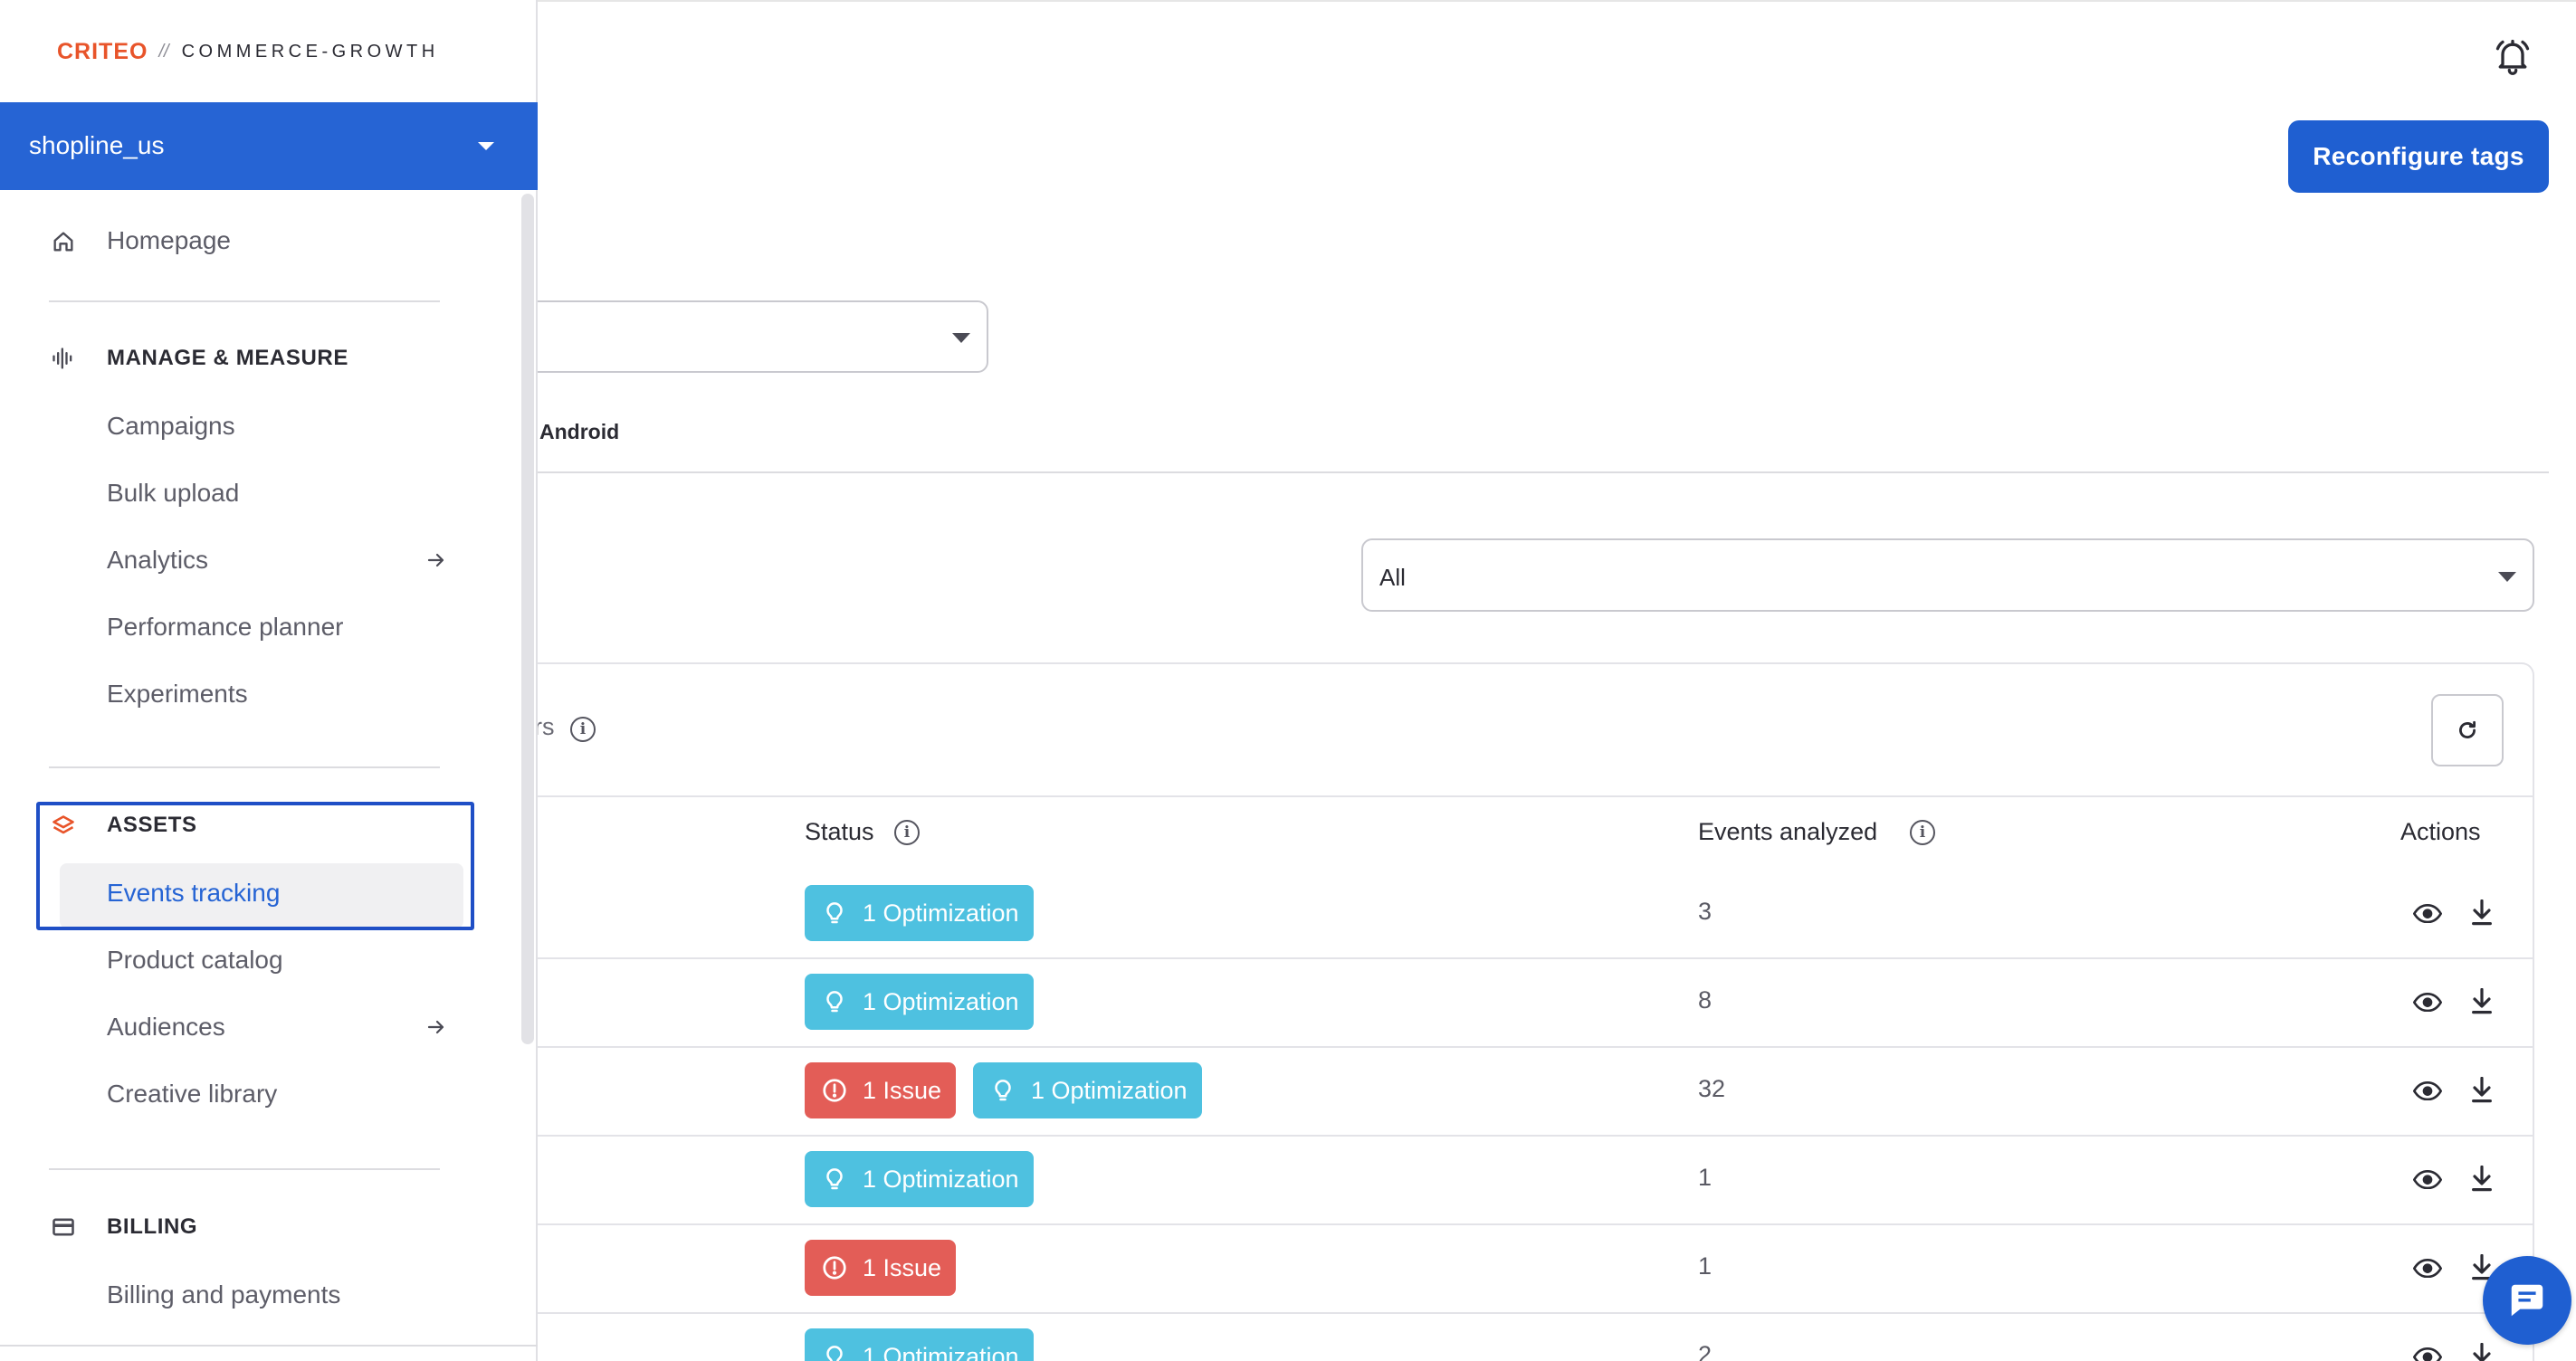 Image resolution: width=2576 pixels, height=1361 pixels. Describe the element at coordinates (269, 146) in the screenshot. I see `account-selector: shopline_us` at that location.